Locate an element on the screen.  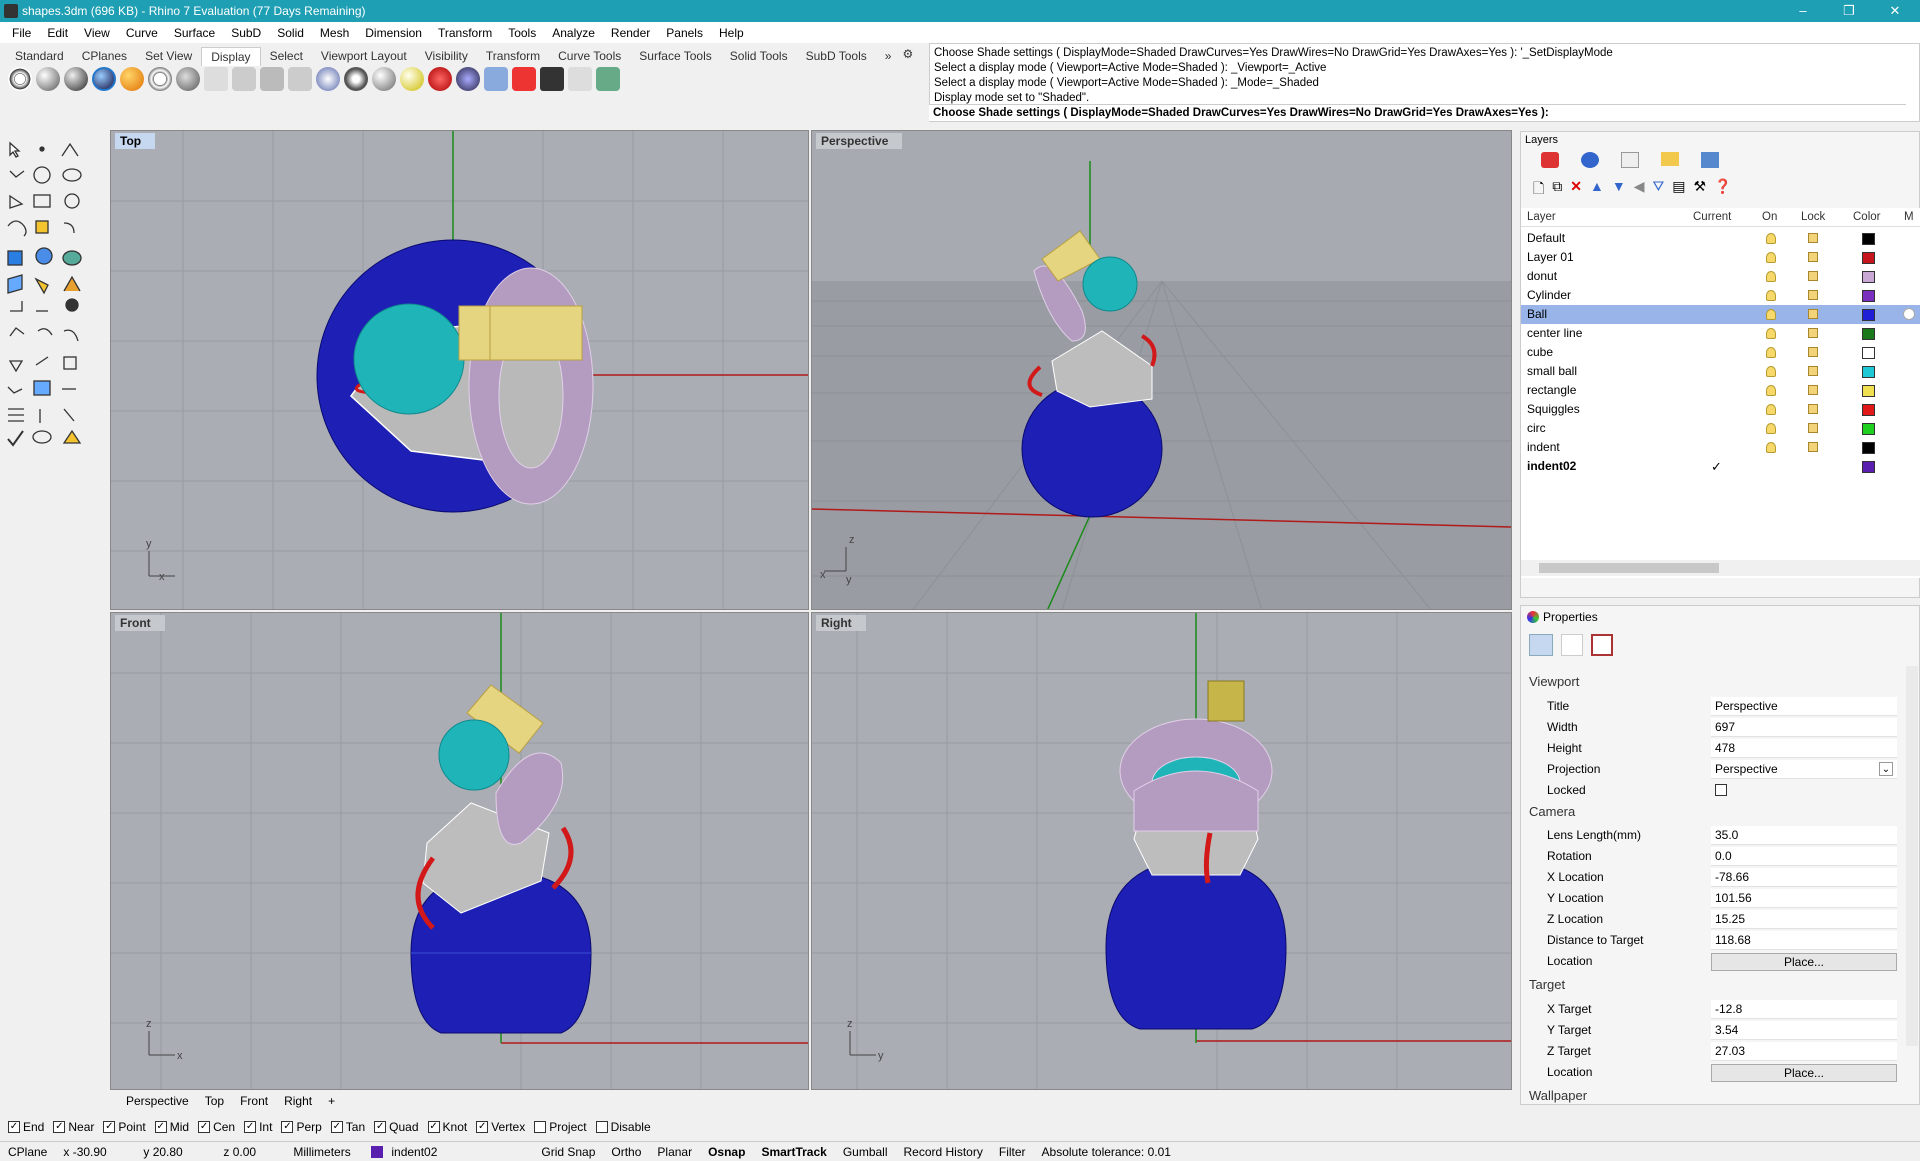
tabs-overflow-button: » is located at coordinates (888, 56).